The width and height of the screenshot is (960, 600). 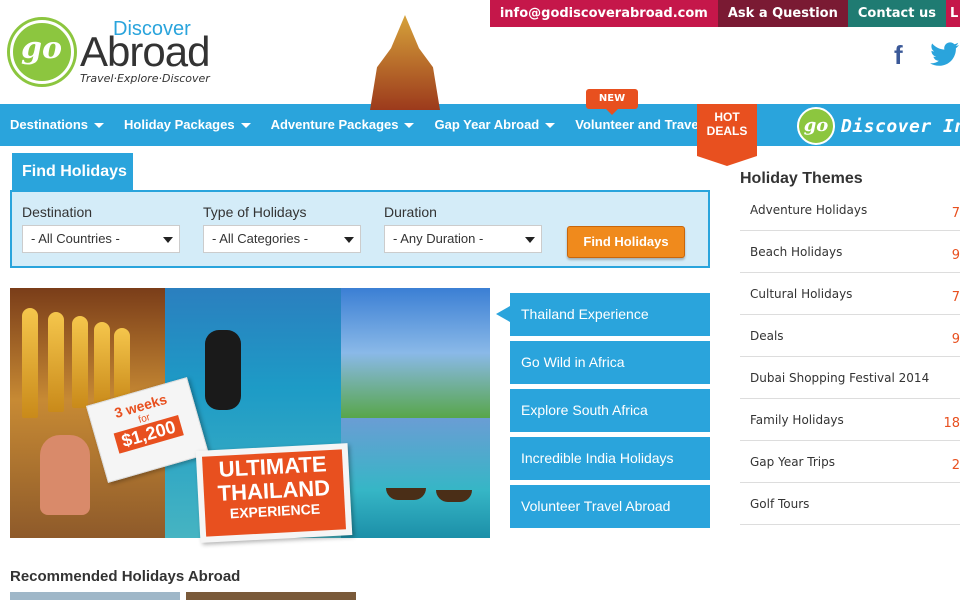 I want to click on kitesurfer-figure, so click(x=223, y=370).